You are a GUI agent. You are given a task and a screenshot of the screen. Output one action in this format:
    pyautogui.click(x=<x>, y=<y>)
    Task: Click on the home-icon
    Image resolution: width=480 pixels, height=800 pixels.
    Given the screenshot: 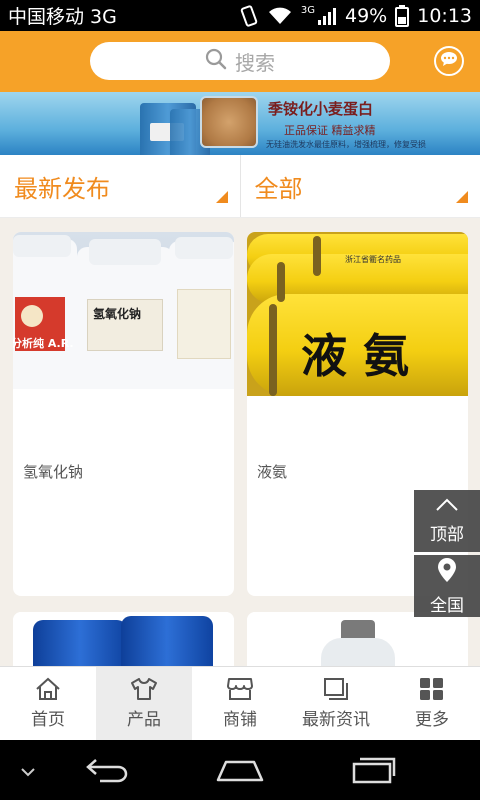 What is the action you would take?
    pyautogui.click(x=48, y=689)
    